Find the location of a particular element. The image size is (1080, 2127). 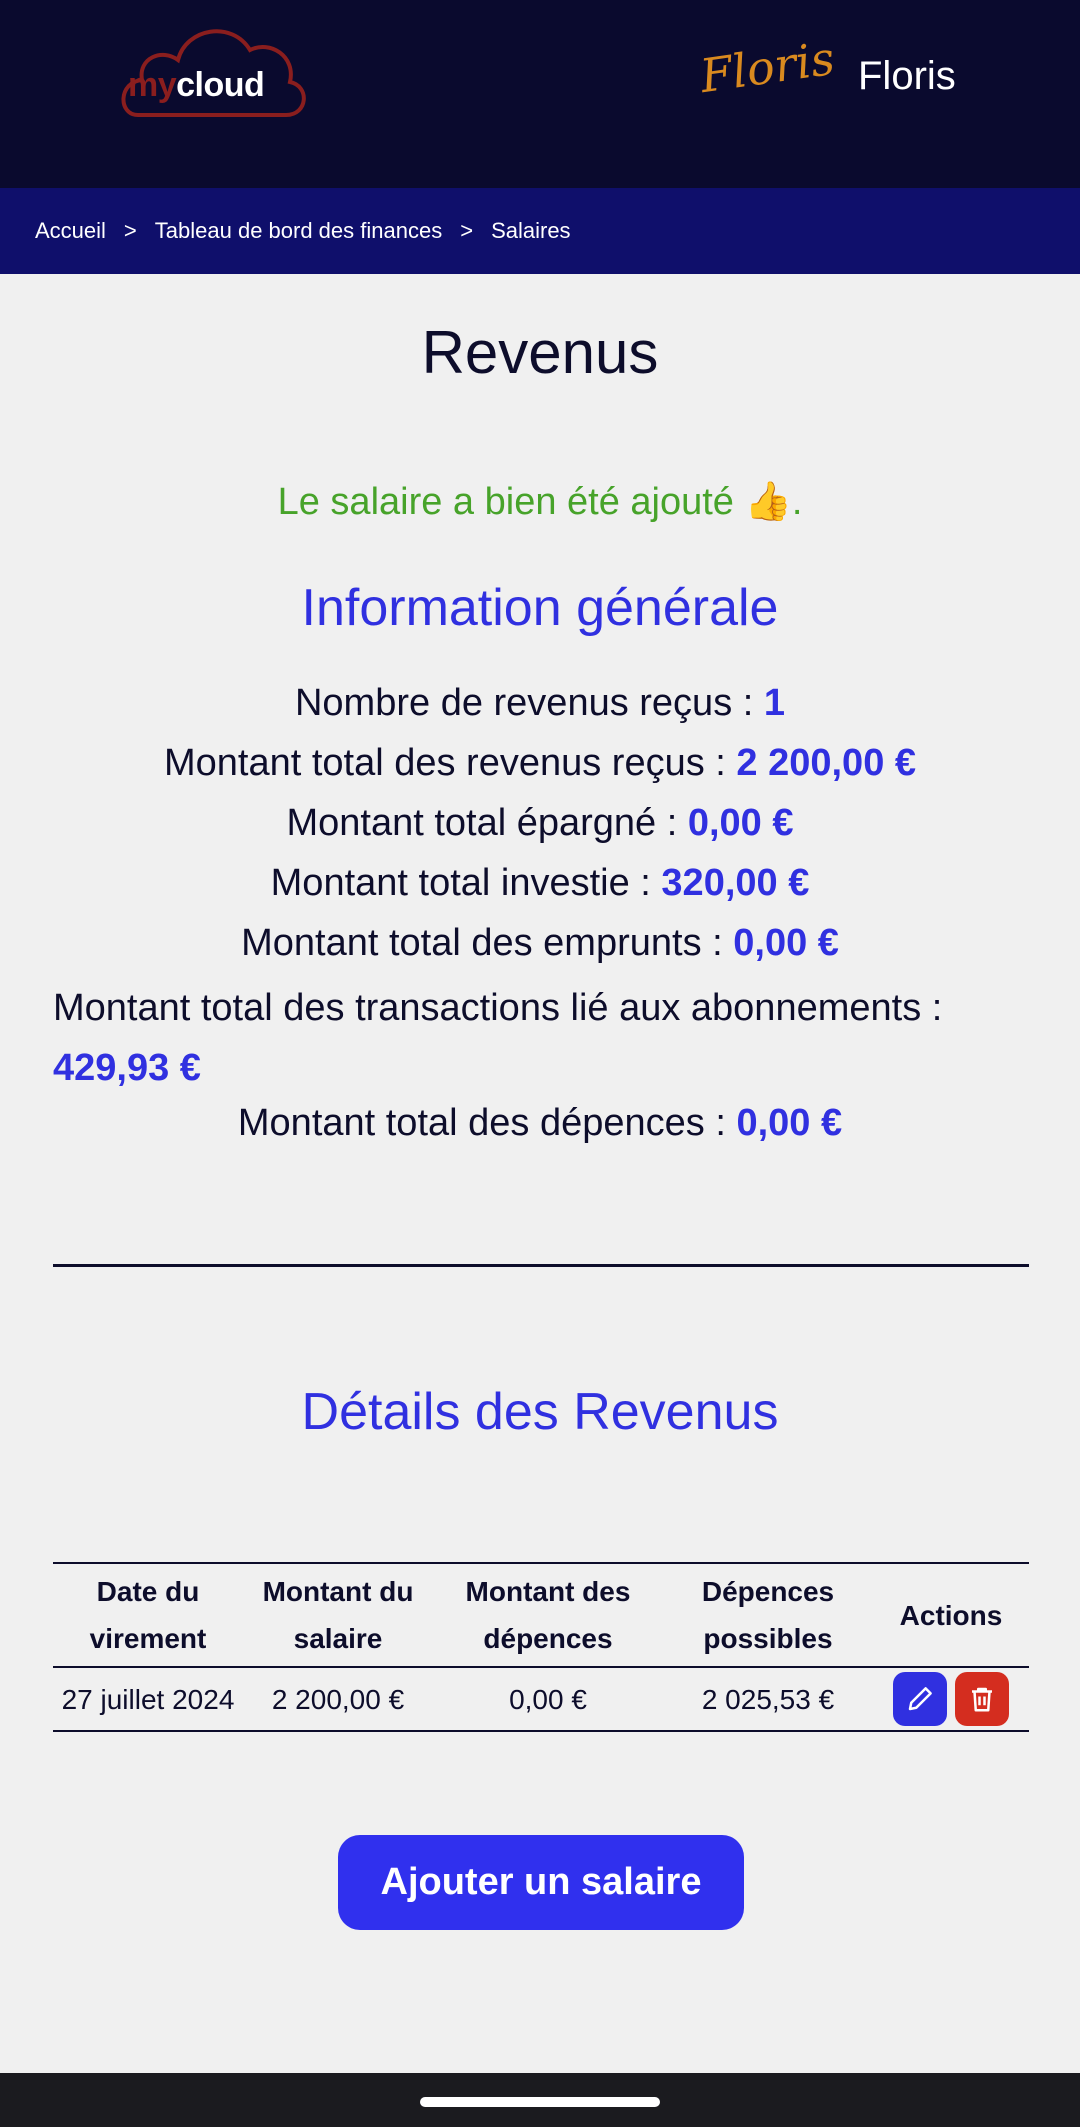

cell-actions is located at coordinates (951, 1699).